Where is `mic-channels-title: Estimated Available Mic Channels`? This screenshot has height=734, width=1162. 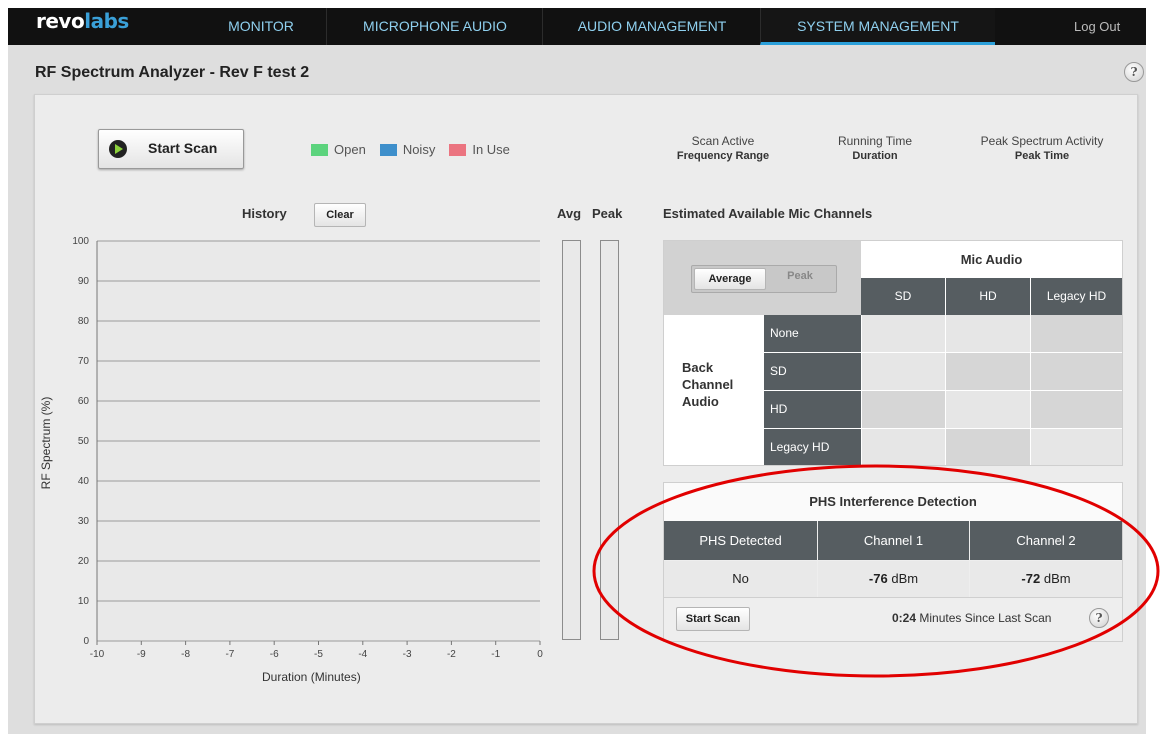
mic-channels-title: Estimated Available Mic Channels is located at coordinates (768, 213).